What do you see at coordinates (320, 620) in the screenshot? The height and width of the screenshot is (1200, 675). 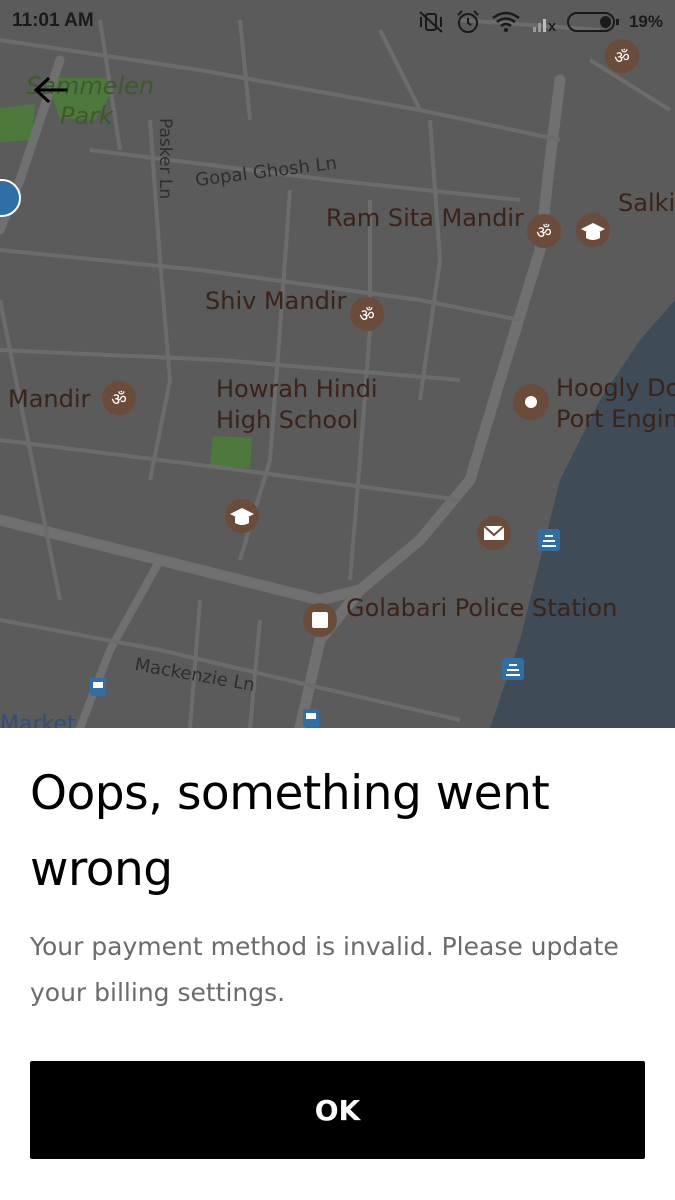 I see `police-icon` at bounding box center [320, 620].